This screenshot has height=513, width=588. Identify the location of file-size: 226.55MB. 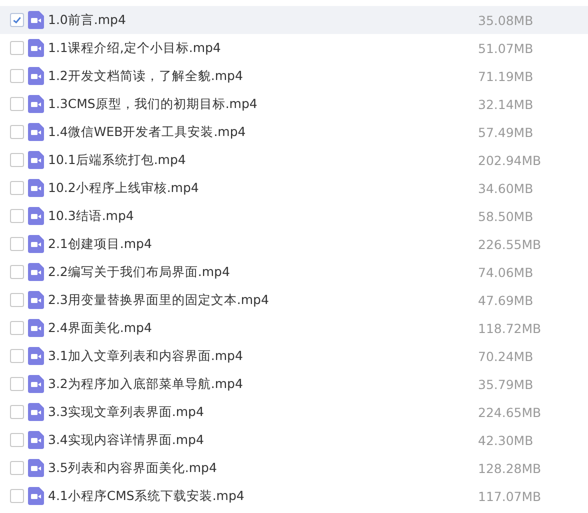
(510, 244).